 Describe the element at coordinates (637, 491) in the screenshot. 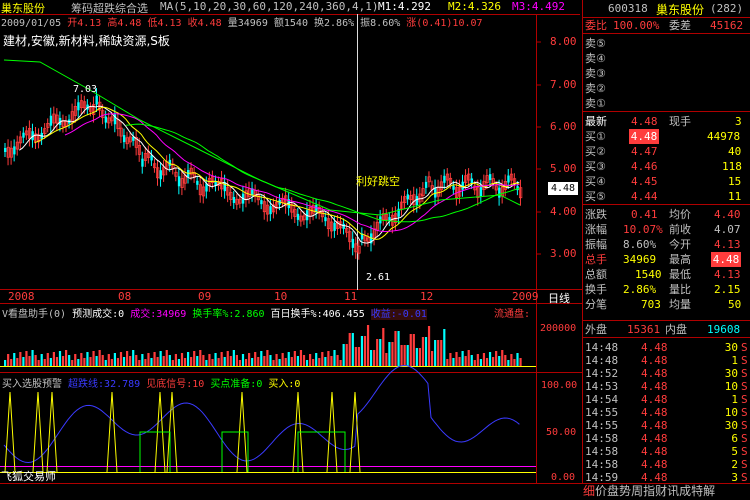

I see `tab-week: 周` at that location.